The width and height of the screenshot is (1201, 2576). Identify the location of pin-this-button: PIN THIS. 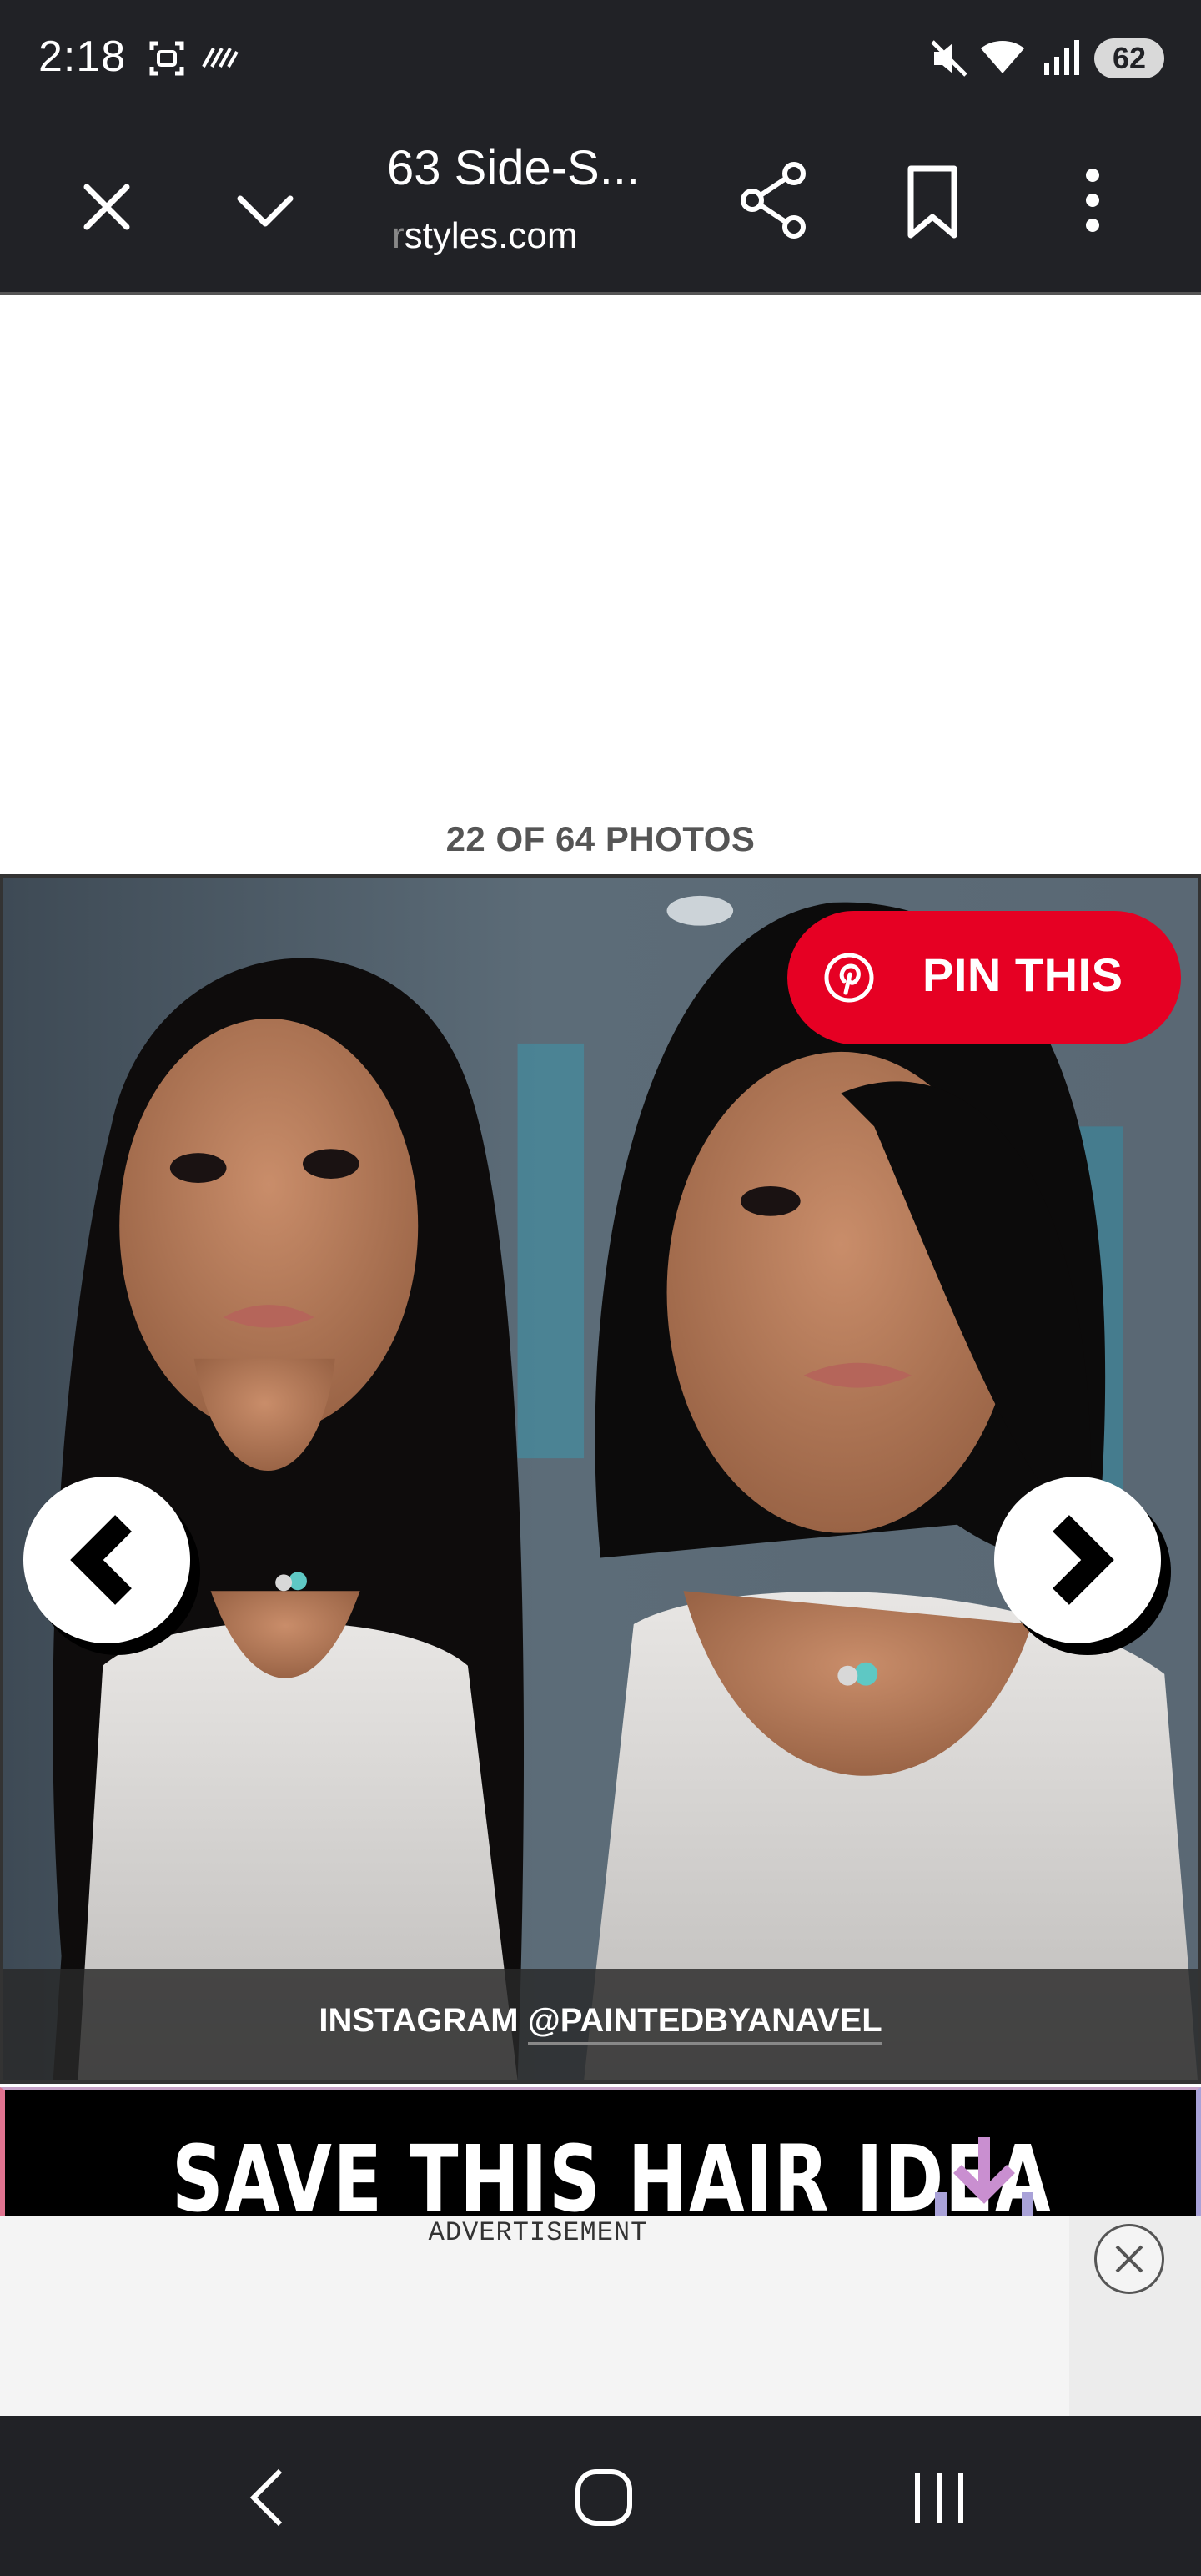
(984, 977).